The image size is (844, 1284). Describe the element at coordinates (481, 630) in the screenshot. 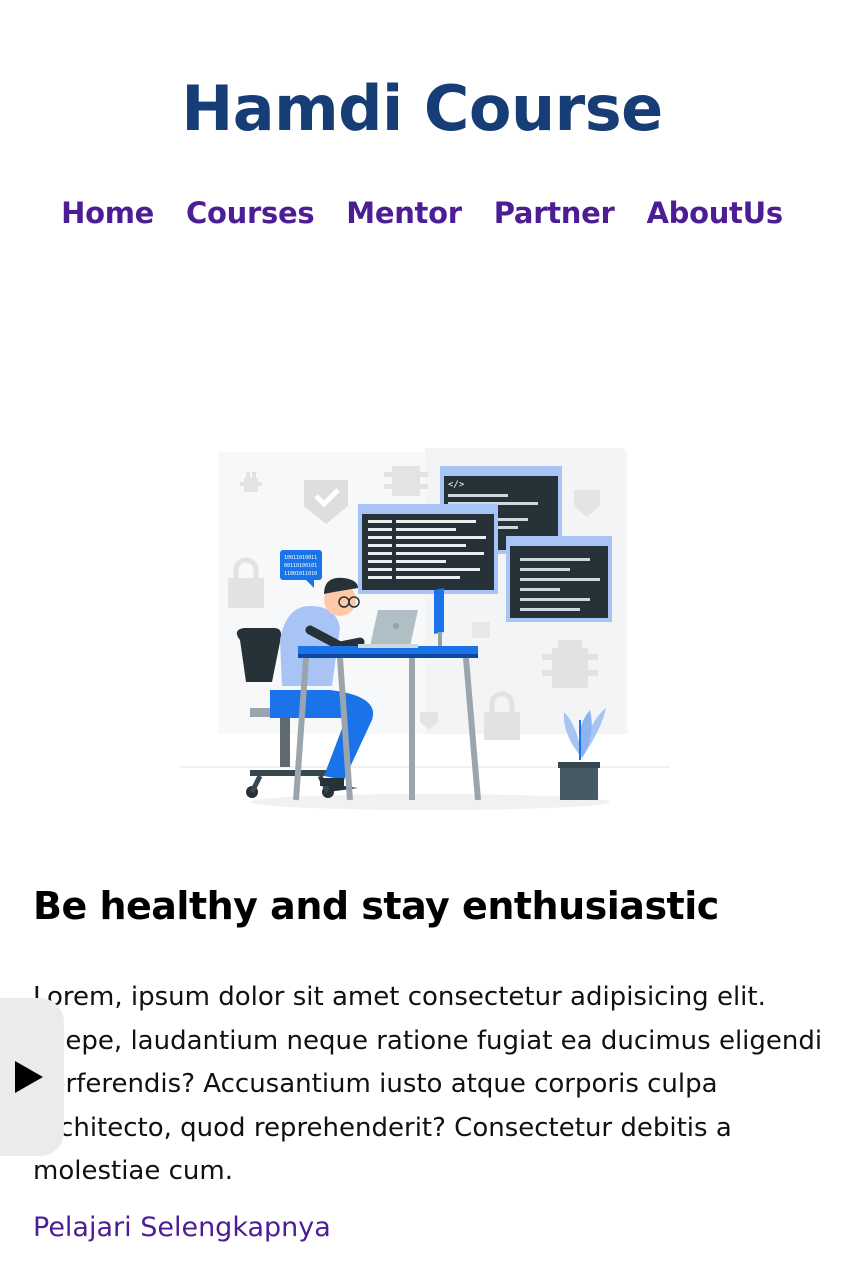

I see `lock-icon` at that location.